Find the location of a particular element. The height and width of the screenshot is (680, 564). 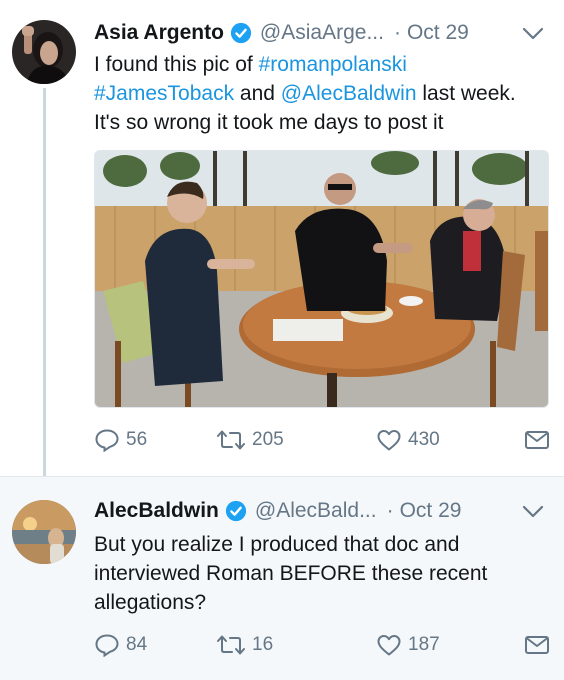

tweet-header: Asia Argento @AsiaArge... · Oct 29 is located at coordinates (281, 33).